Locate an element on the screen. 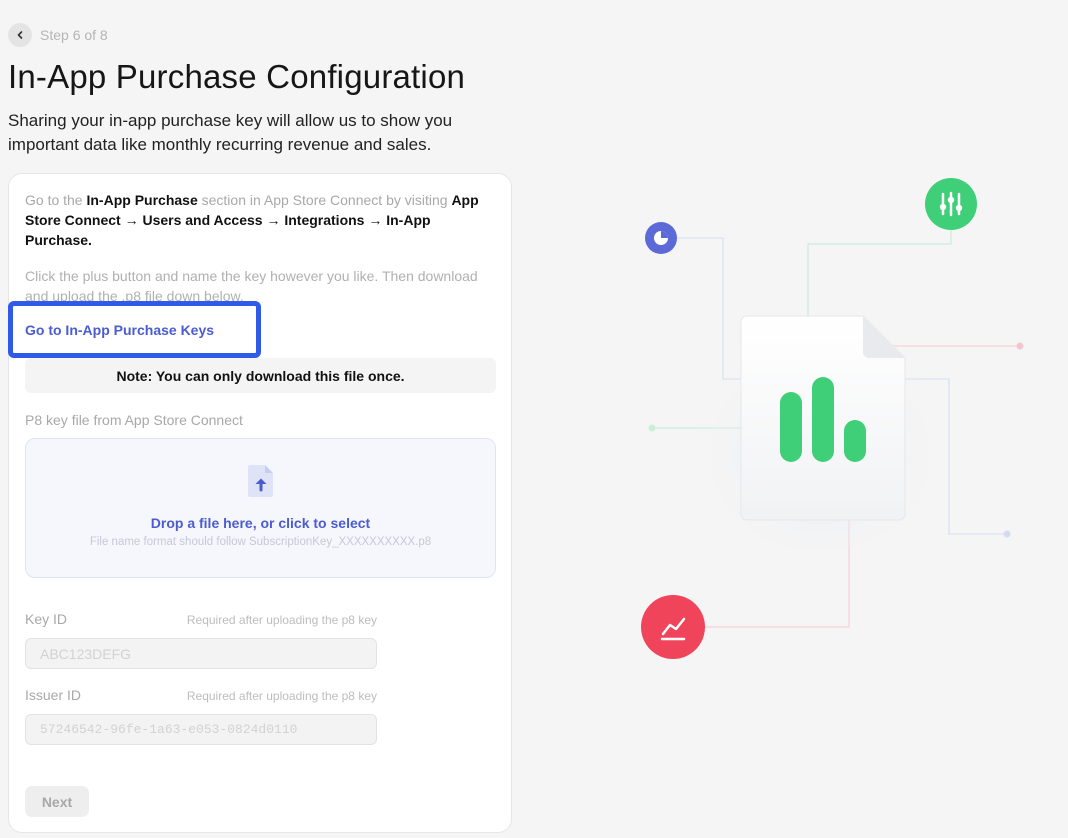 The width and height of the screenshot is (1068, 838). highlighted-link-box: Go to In-App Purchase Keys is located at coordinates (134, 329).